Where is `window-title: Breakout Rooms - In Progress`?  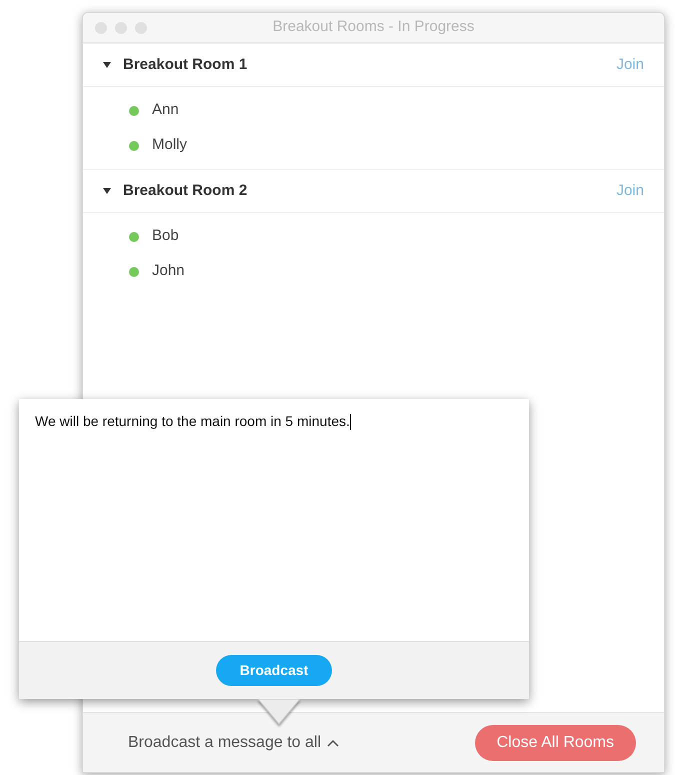
window-title: Breakout Rooms - In Progress is located at coordinates (374, 27).